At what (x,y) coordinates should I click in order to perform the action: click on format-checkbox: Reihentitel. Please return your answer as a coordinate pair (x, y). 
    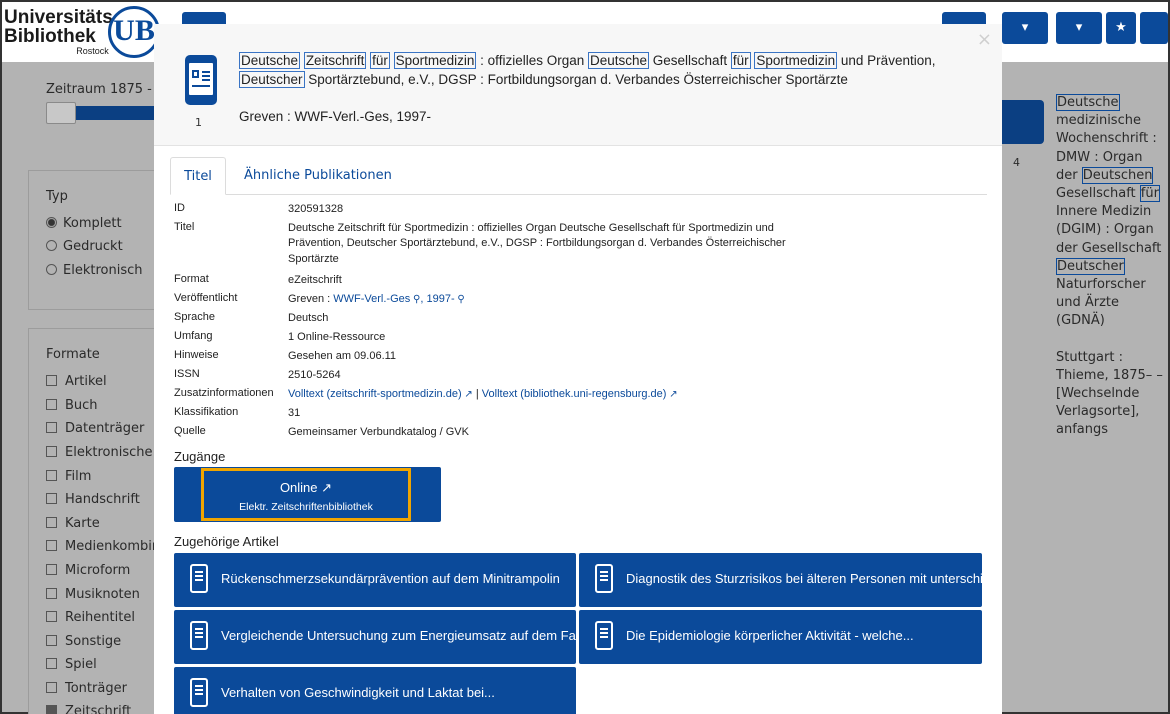
    Looking at the image, I should click on (90, 617).